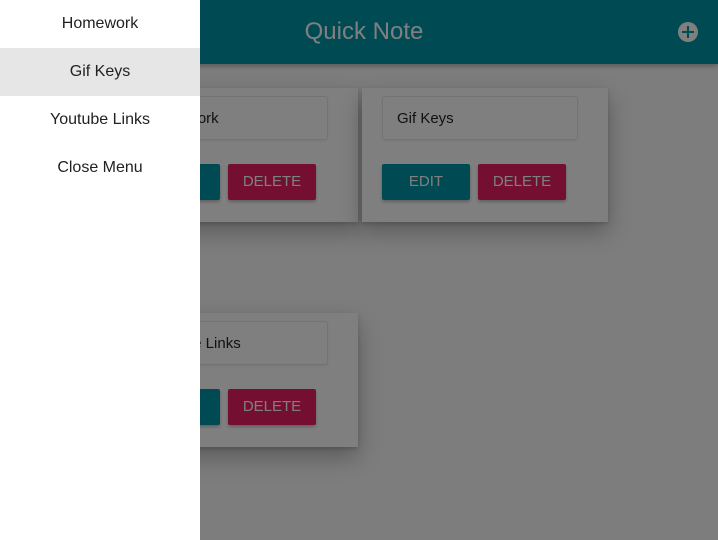 This screenshot has width=718, height=540. I want to click on close-menu-button: Close Menu, so click(100, 168).